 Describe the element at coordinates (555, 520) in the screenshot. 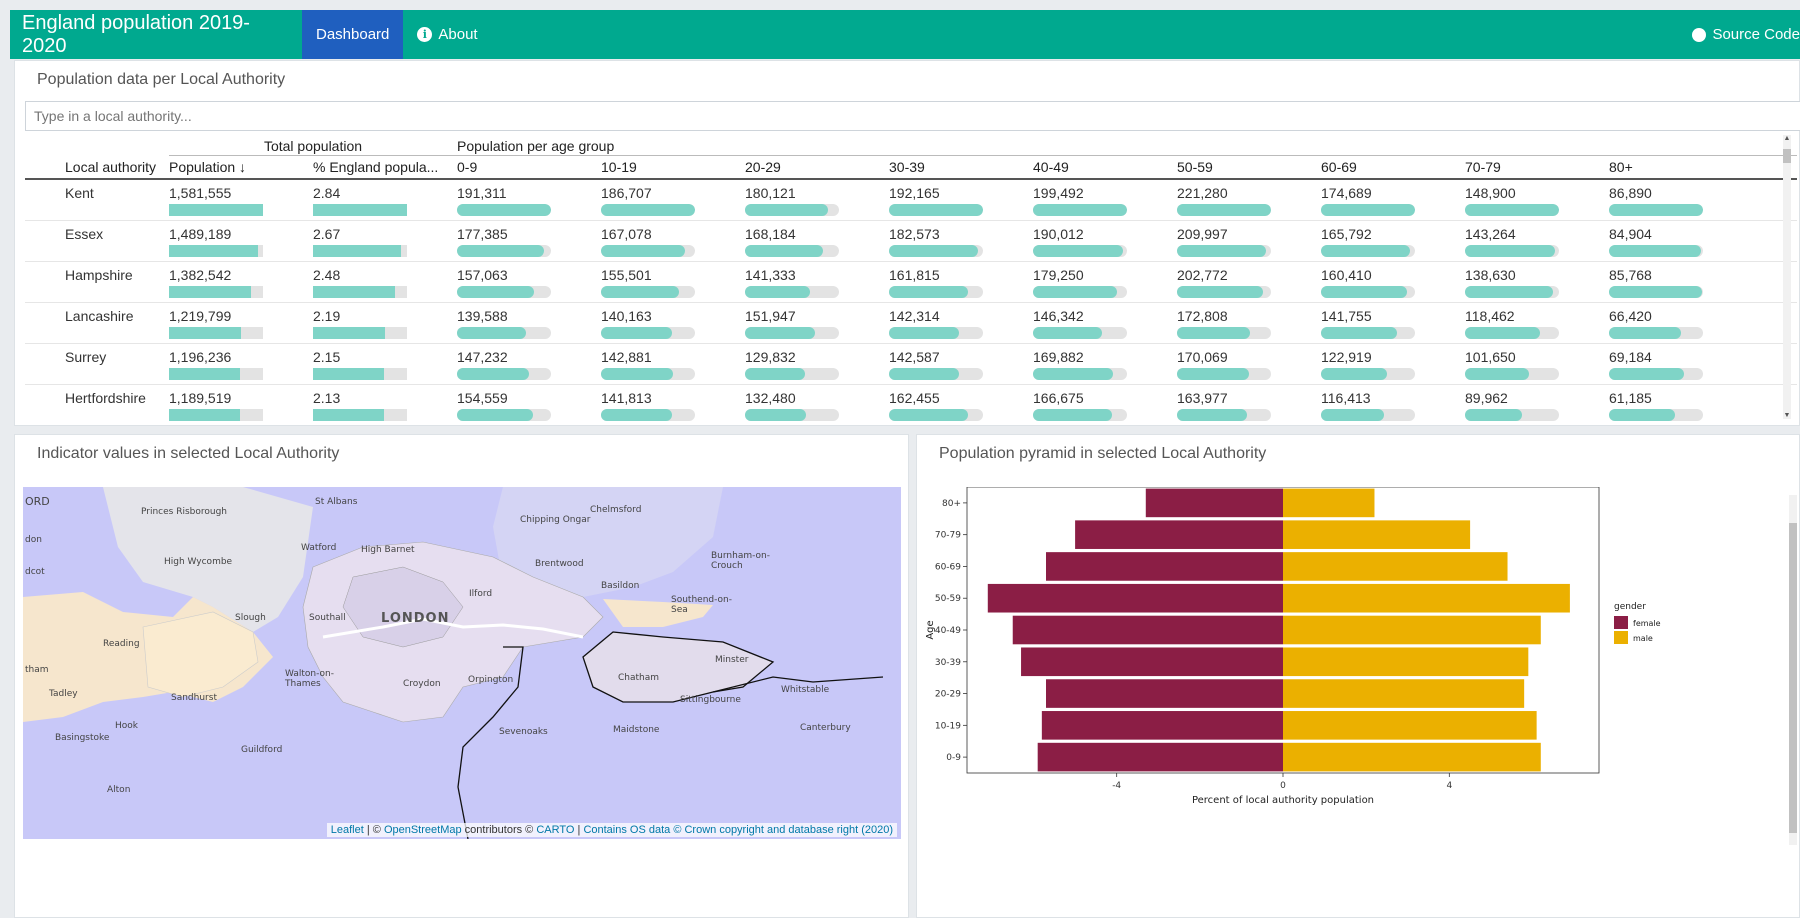

I see `map-label: Chipping Ongar` at that location.